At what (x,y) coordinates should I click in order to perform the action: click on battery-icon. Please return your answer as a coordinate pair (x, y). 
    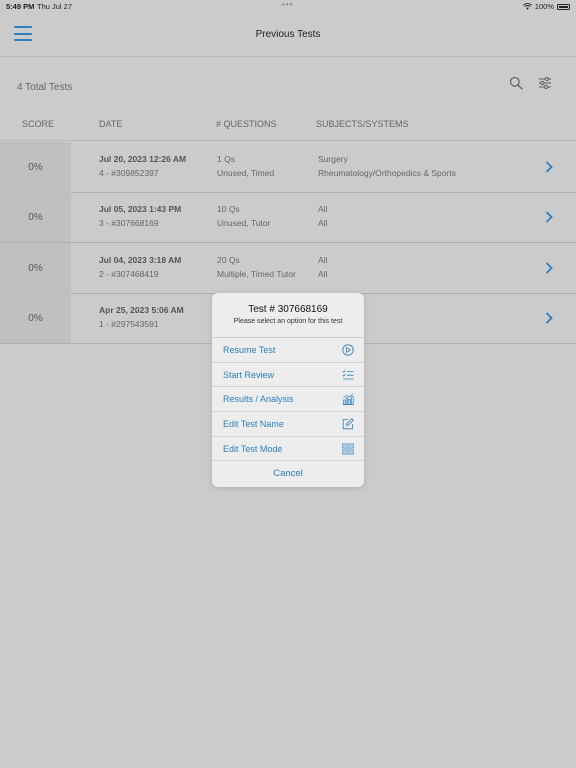
    Looking at the image, I should click on (563, 6).